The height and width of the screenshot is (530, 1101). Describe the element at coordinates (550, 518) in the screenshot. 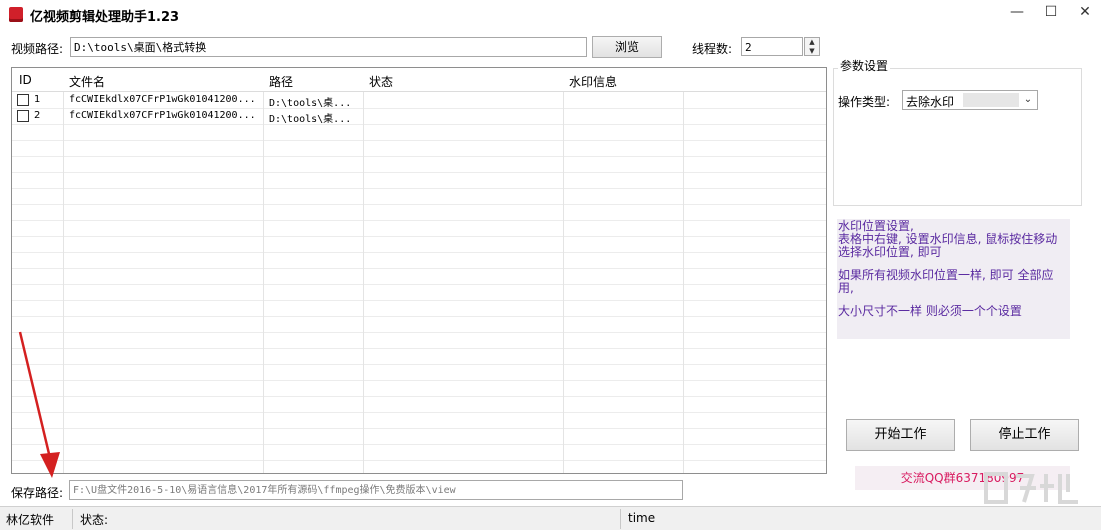

I see `status-bar: 林亿软件 状态: time` at that location.